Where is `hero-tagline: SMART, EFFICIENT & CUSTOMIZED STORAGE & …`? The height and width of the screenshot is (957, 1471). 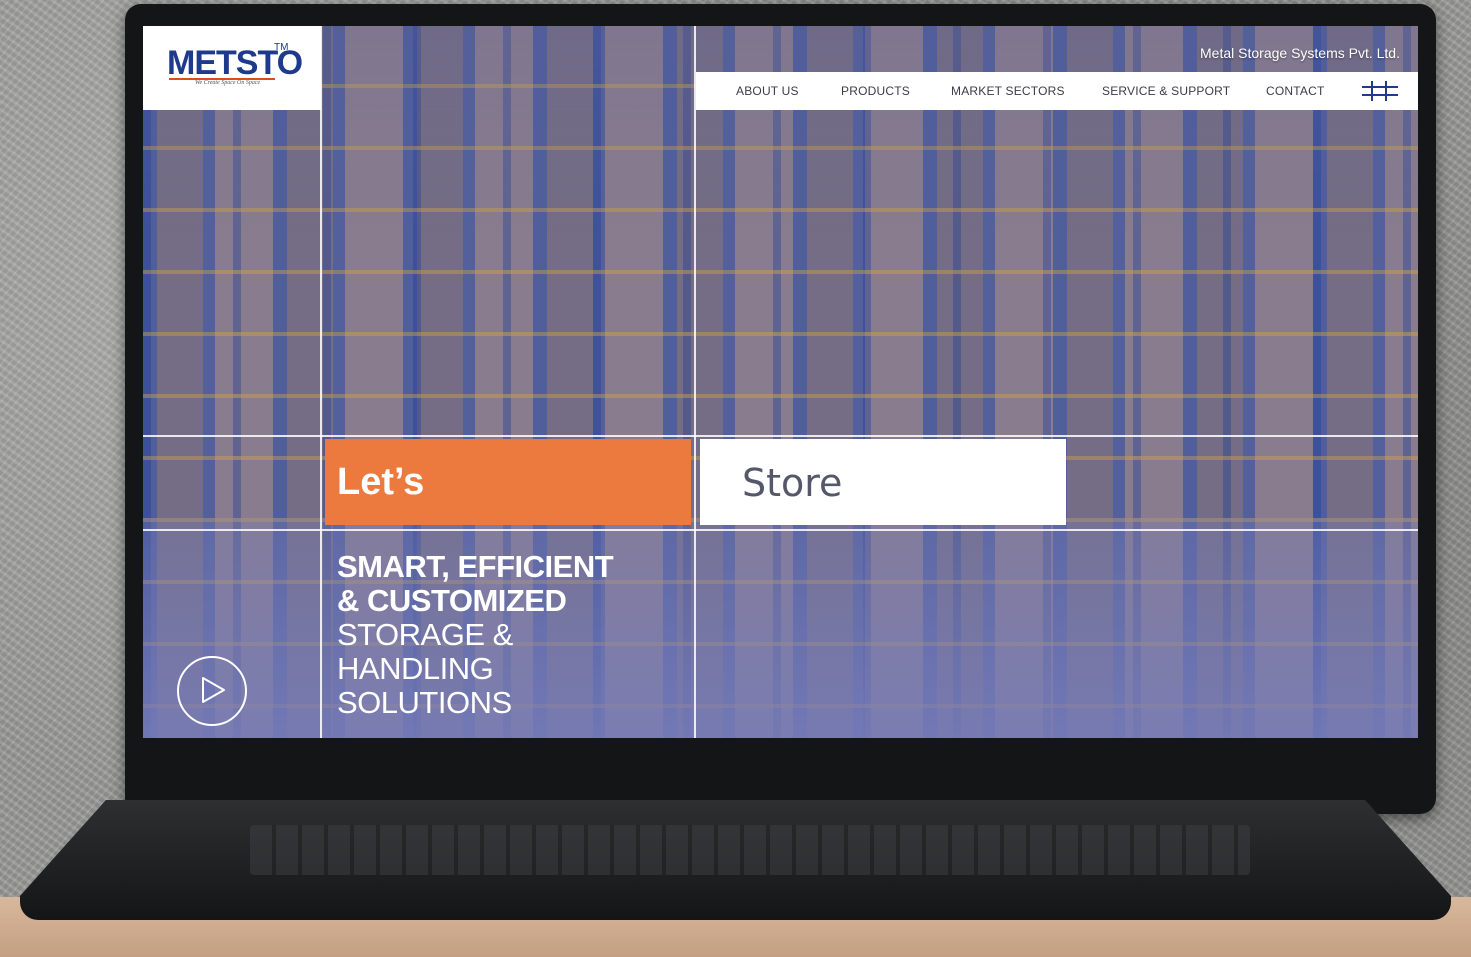
hero-tagline: SMART, EFFICIENT & CUSTOMIZED STORAGE & … is located at coordinates (475, 634).